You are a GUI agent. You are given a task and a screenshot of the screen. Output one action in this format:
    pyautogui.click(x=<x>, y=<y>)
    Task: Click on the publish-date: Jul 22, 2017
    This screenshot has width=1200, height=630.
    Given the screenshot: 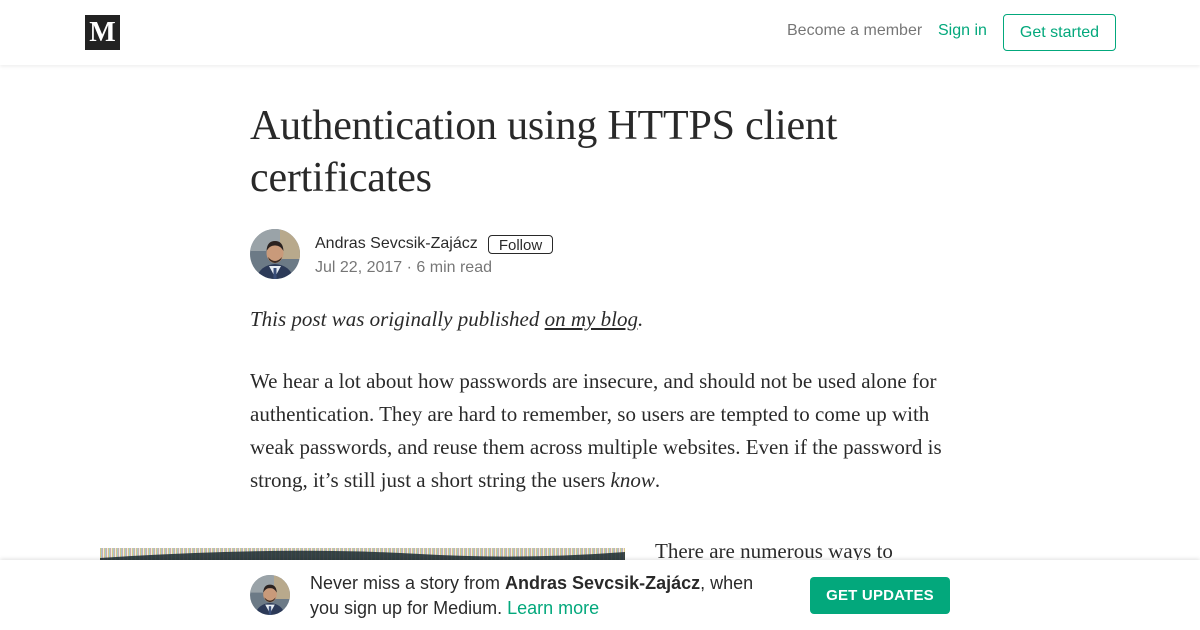 What is the action you would take?
    pyautogui.click(x=359, y=267)
    